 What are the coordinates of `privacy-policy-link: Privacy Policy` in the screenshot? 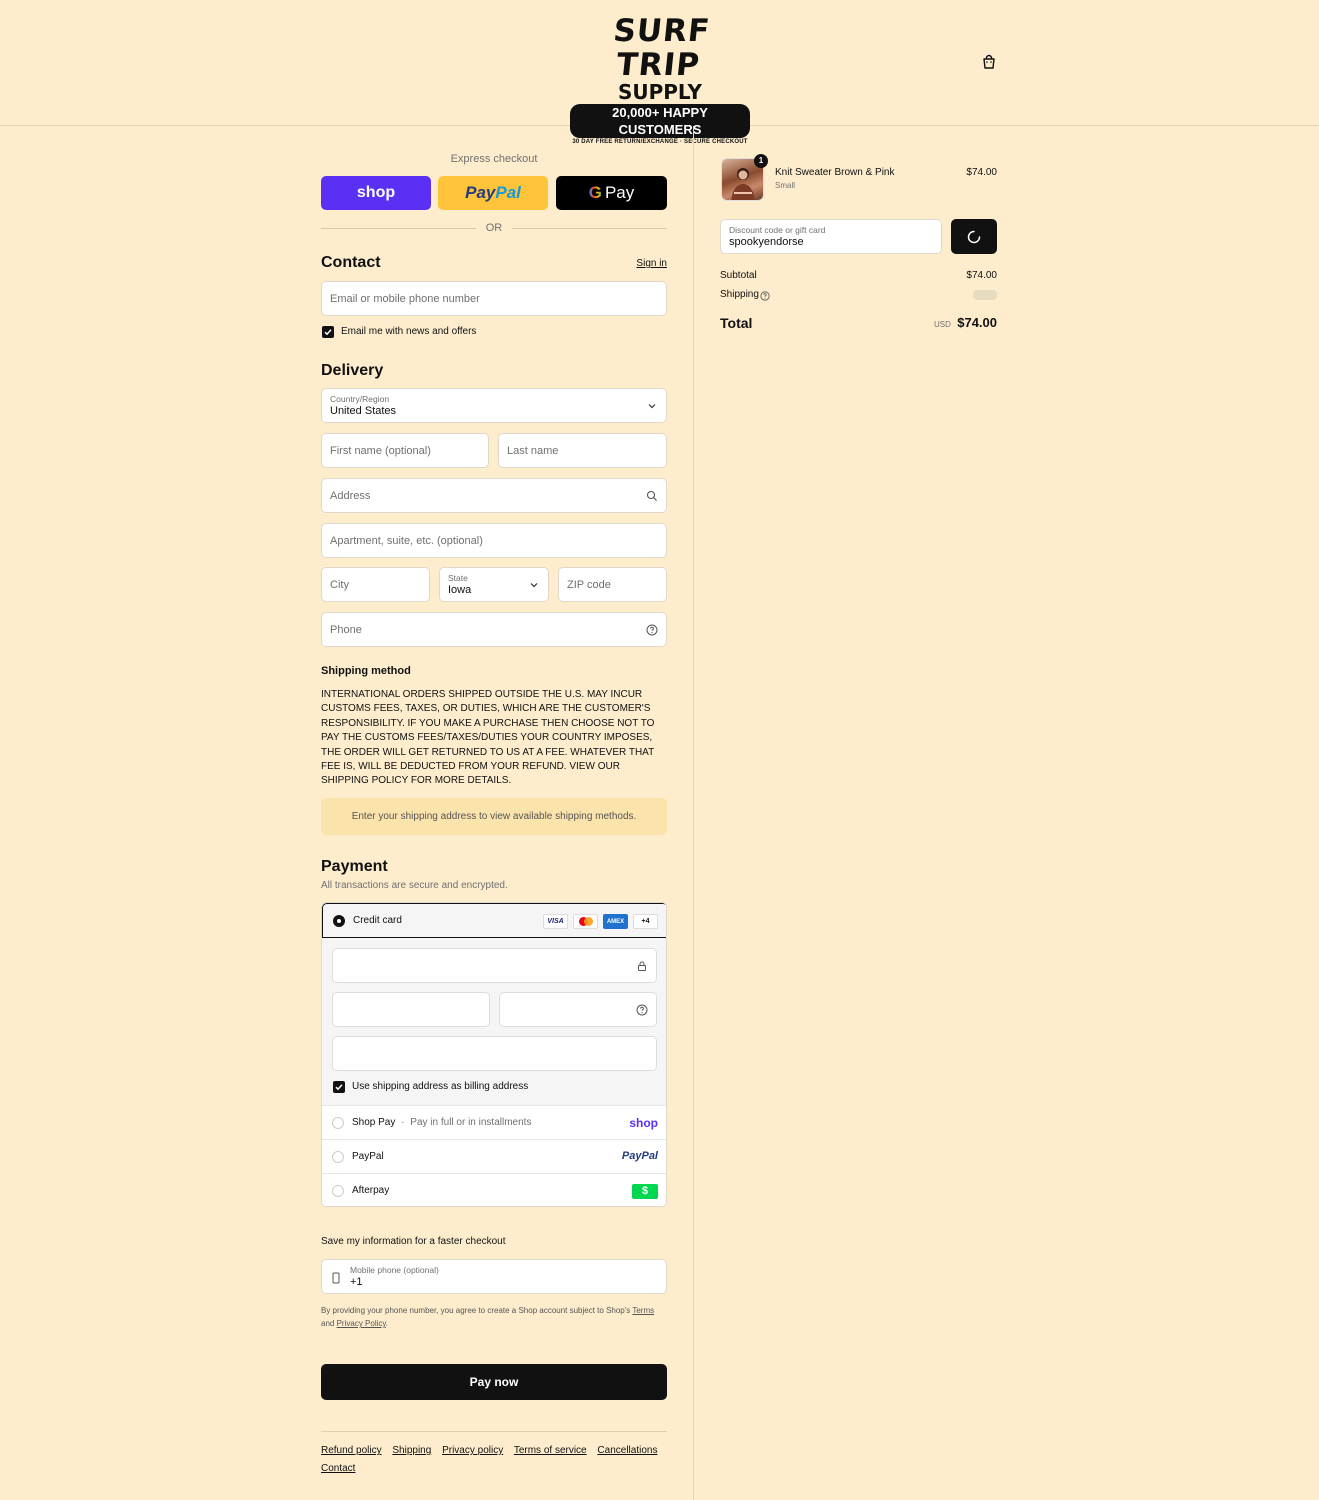 It's located at (361, 1323).